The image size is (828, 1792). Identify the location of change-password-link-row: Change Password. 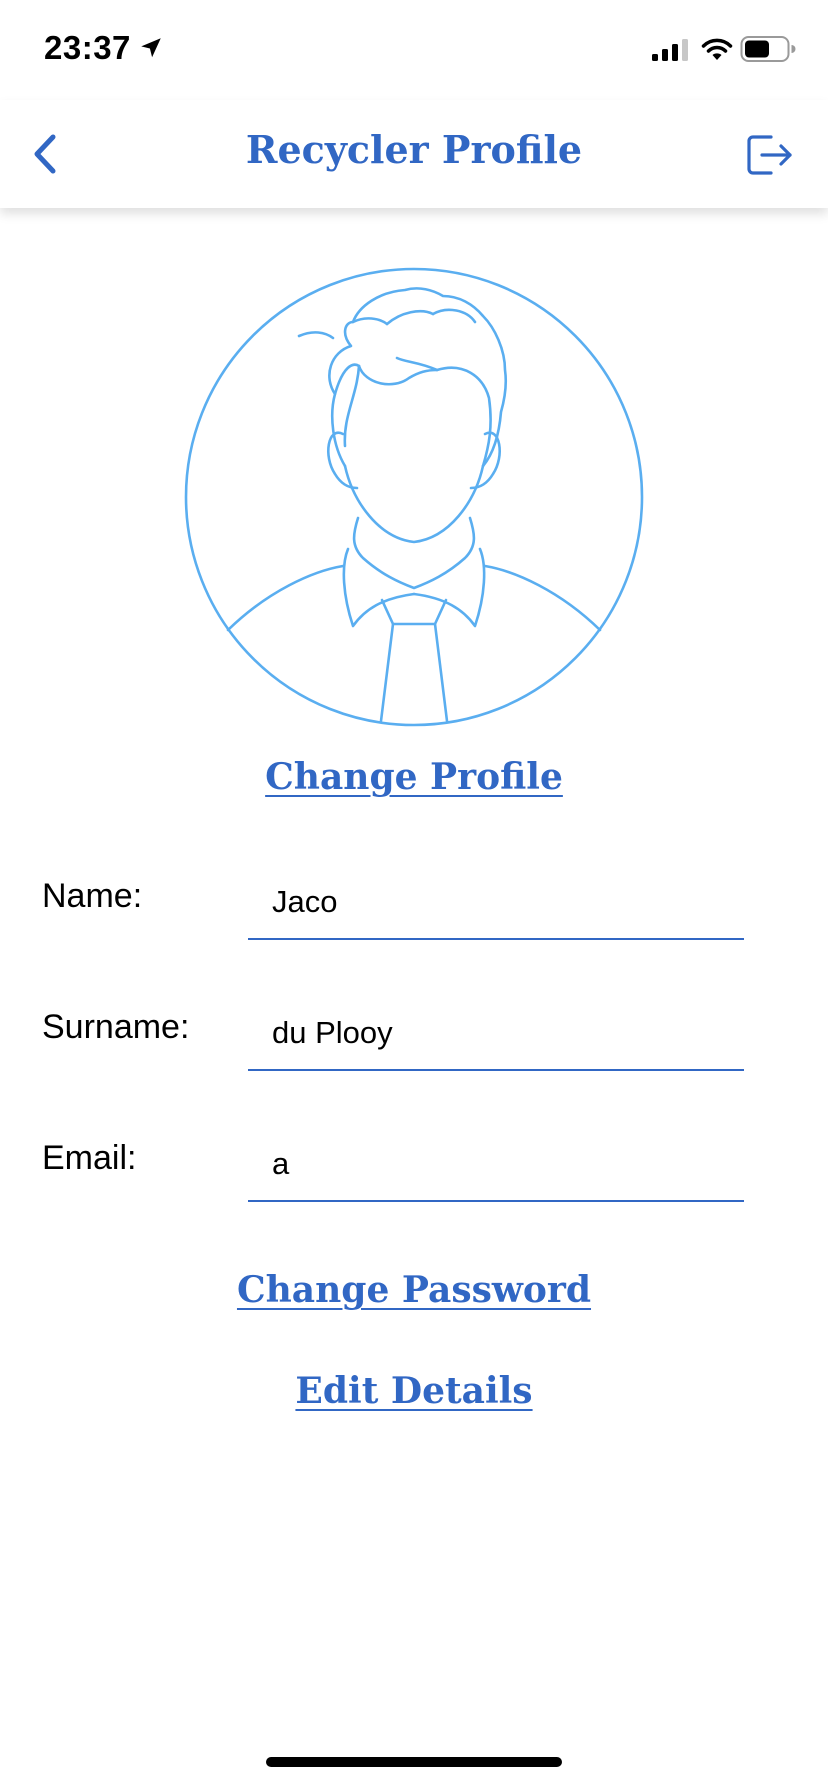
(414, 1290).